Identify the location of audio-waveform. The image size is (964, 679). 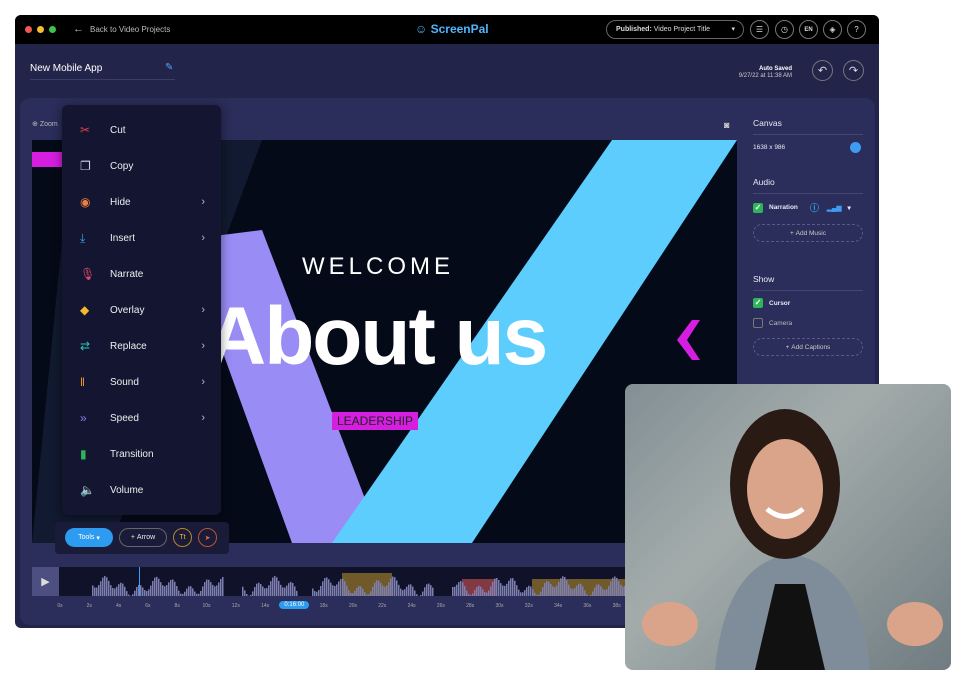
(358, 584).